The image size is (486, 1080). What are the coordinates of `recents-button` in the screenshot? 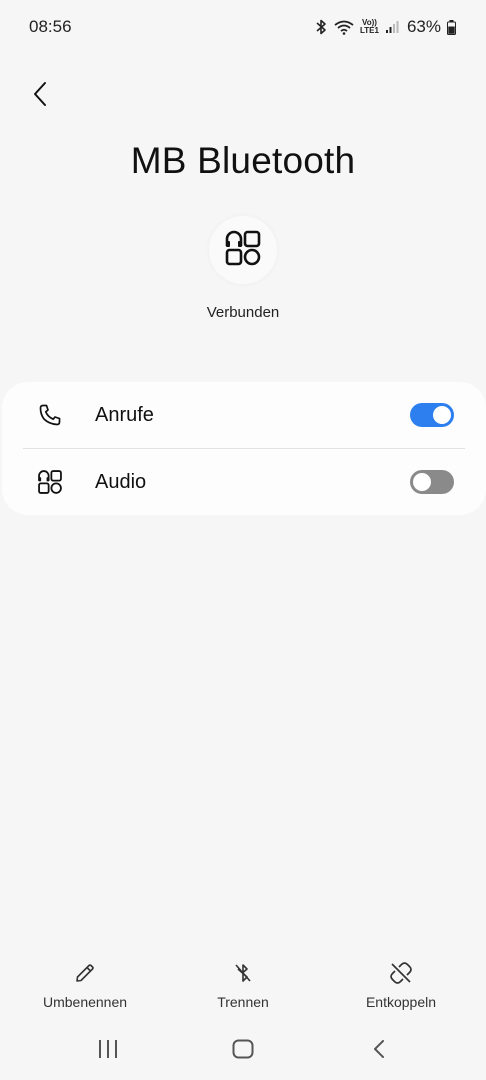 It's located at (108, 1051).